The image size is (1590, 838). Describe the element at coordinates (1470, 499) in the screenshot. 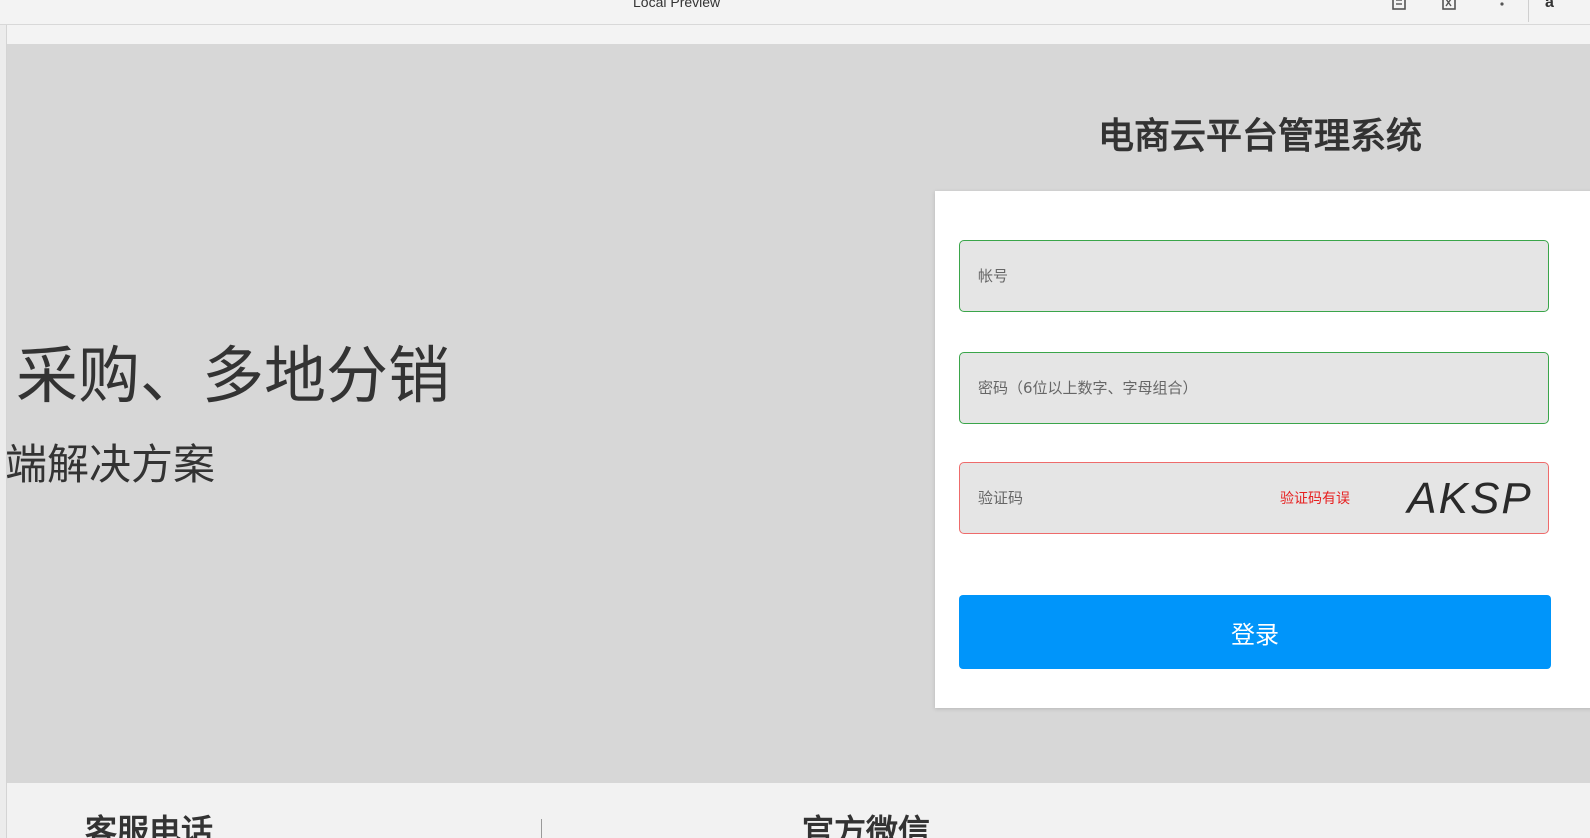

I see `captcha-image: AKSP` at that location.